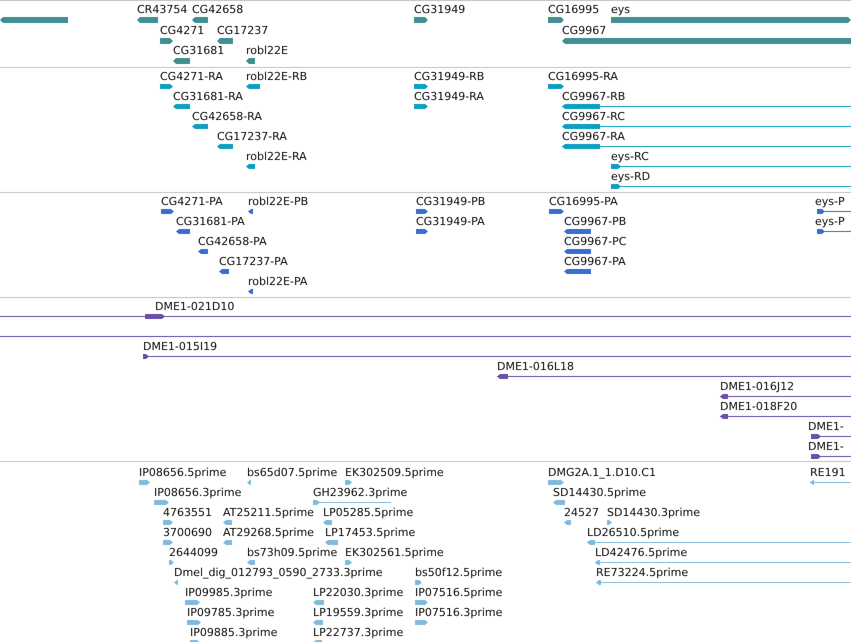  I want to click on feature-label: CG17237-PA, so click(253, 261).